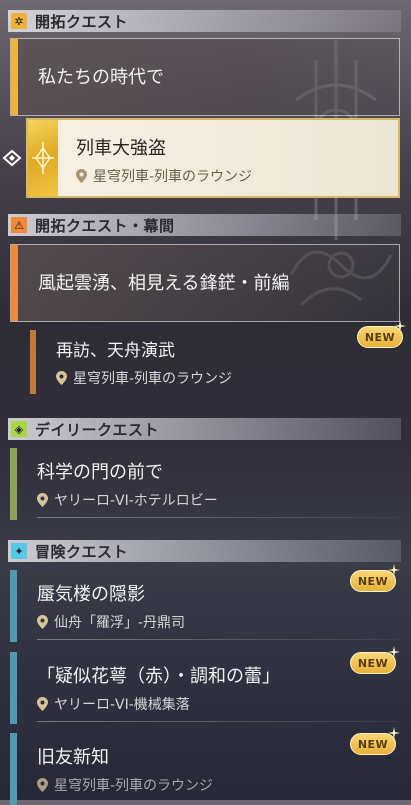 This screenshot has height=805, width=411. Describe the element at coordinates (204, 769) in the screenshot. I see `quest-item-adventure: 旧友新知 星穹列車-列車のラウンジ` at that location.